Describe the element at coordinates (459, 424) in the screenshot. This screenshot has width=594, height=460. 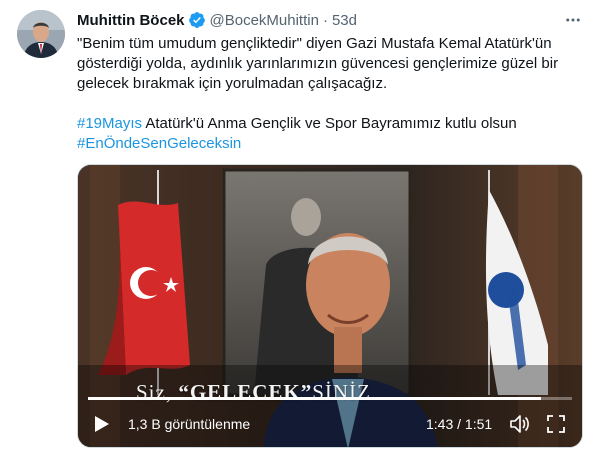
I see `video-time: 1:43 / 1:51` at that location.